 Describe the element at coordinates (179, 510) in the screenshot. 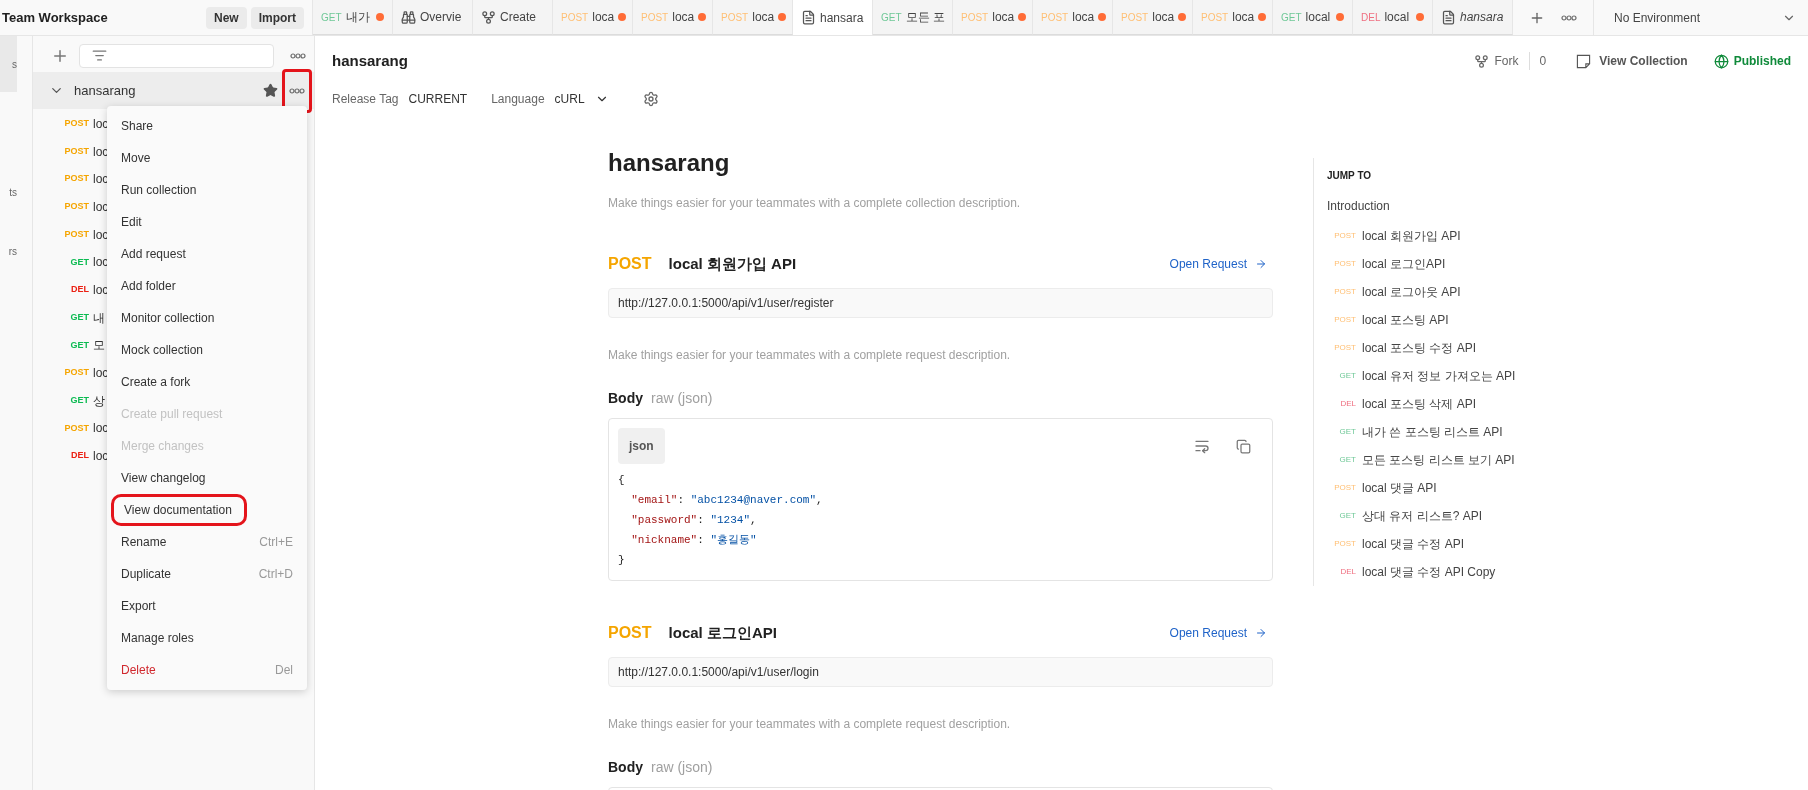

I see `menu-item: View documentation` at that location.